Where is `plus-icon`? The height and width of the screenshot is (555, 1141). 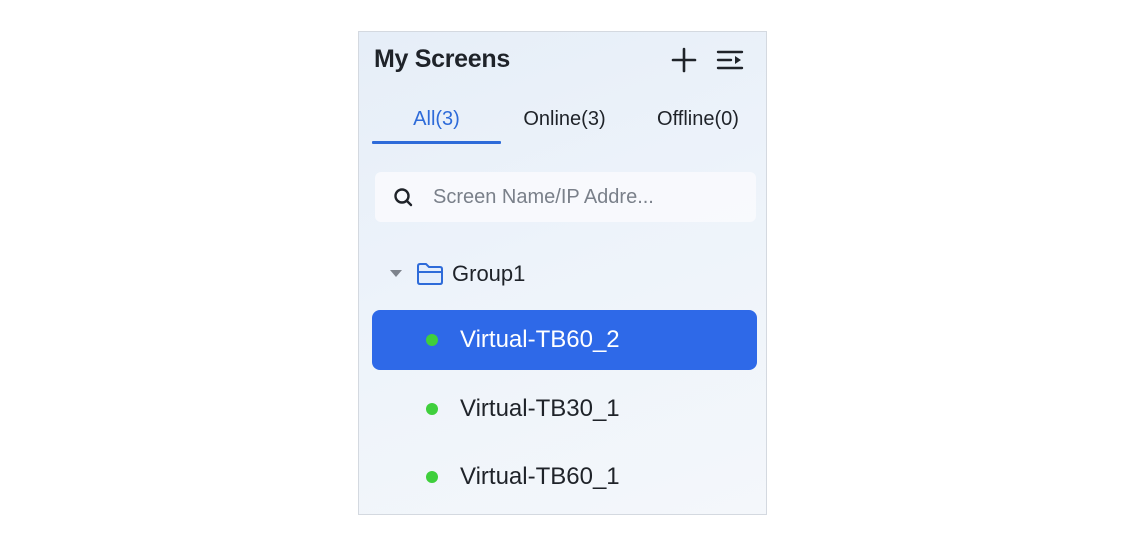
plus-icon is located at coordinates (684, 60).